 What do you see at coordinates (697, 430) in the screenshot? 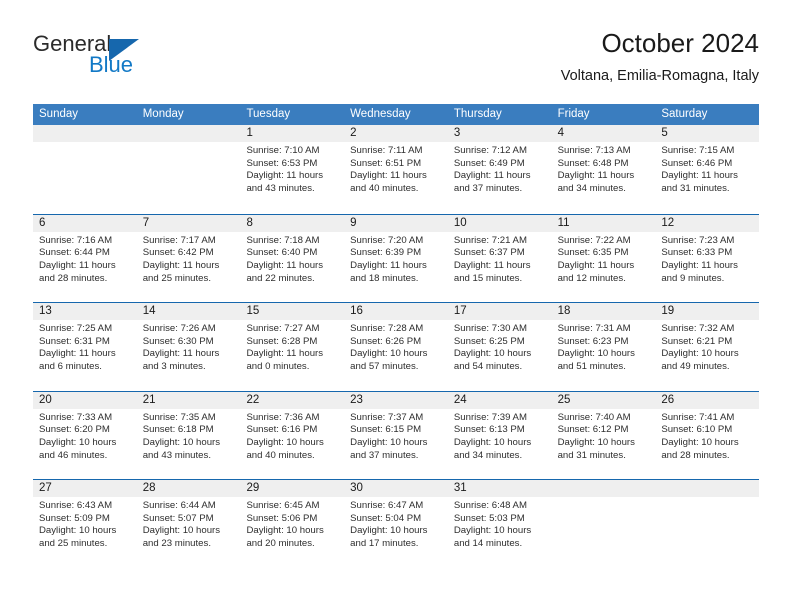
I see `sunset-text: Sunset: 6:10 PM` at bounding box center [697, 430].